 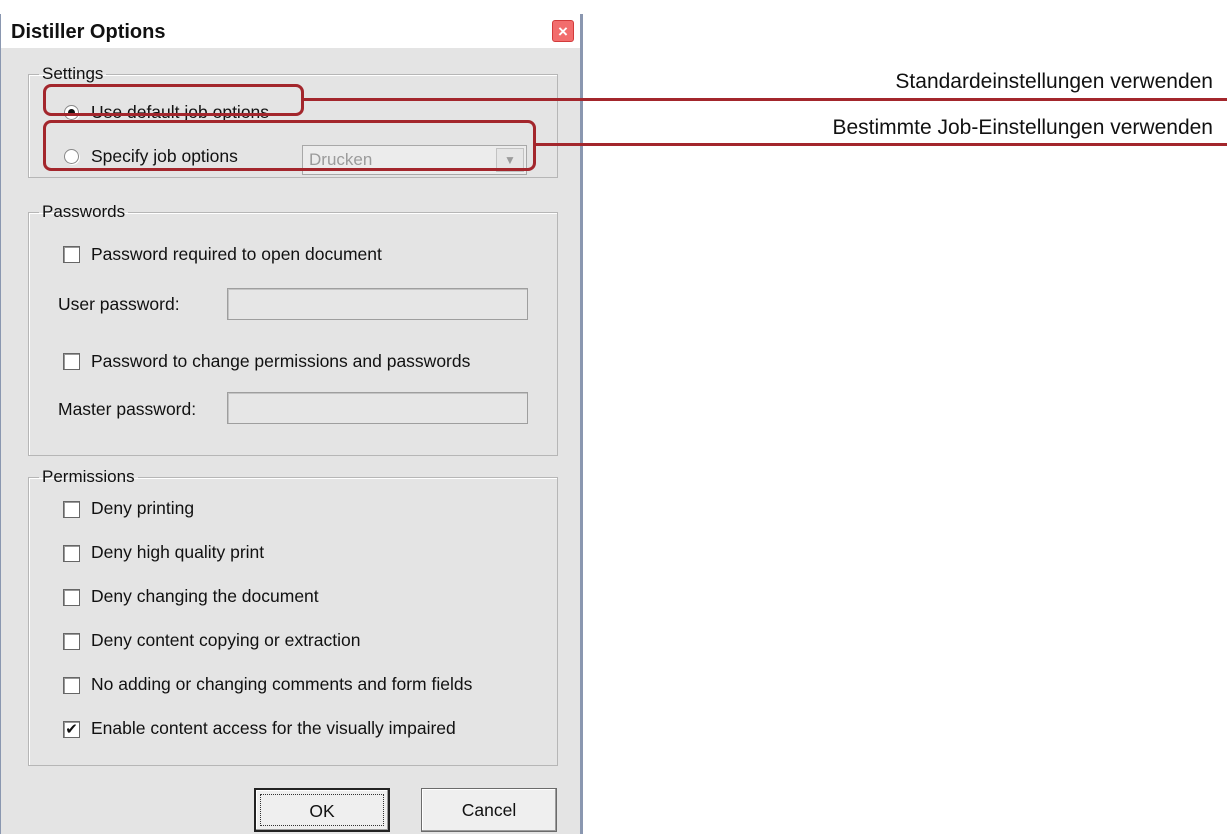 I want to click on cancel-button: Cancel, so click(x=489, y=810).